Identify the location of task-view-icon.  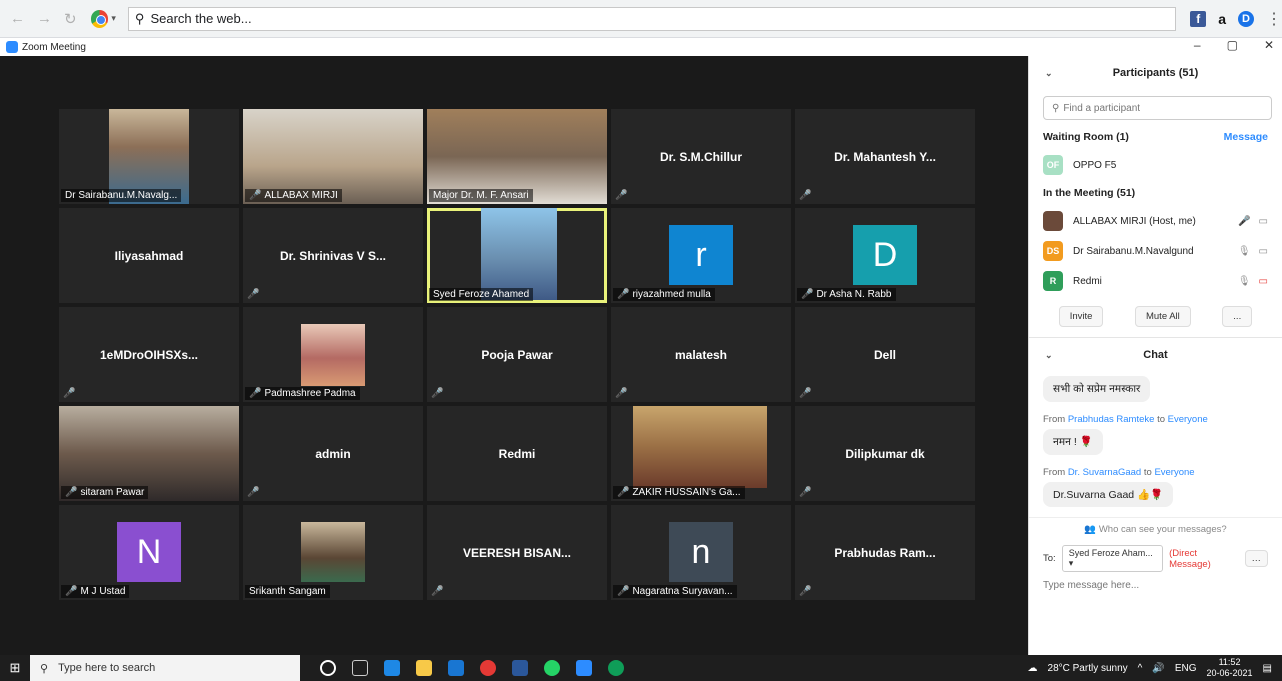
(360, 668).